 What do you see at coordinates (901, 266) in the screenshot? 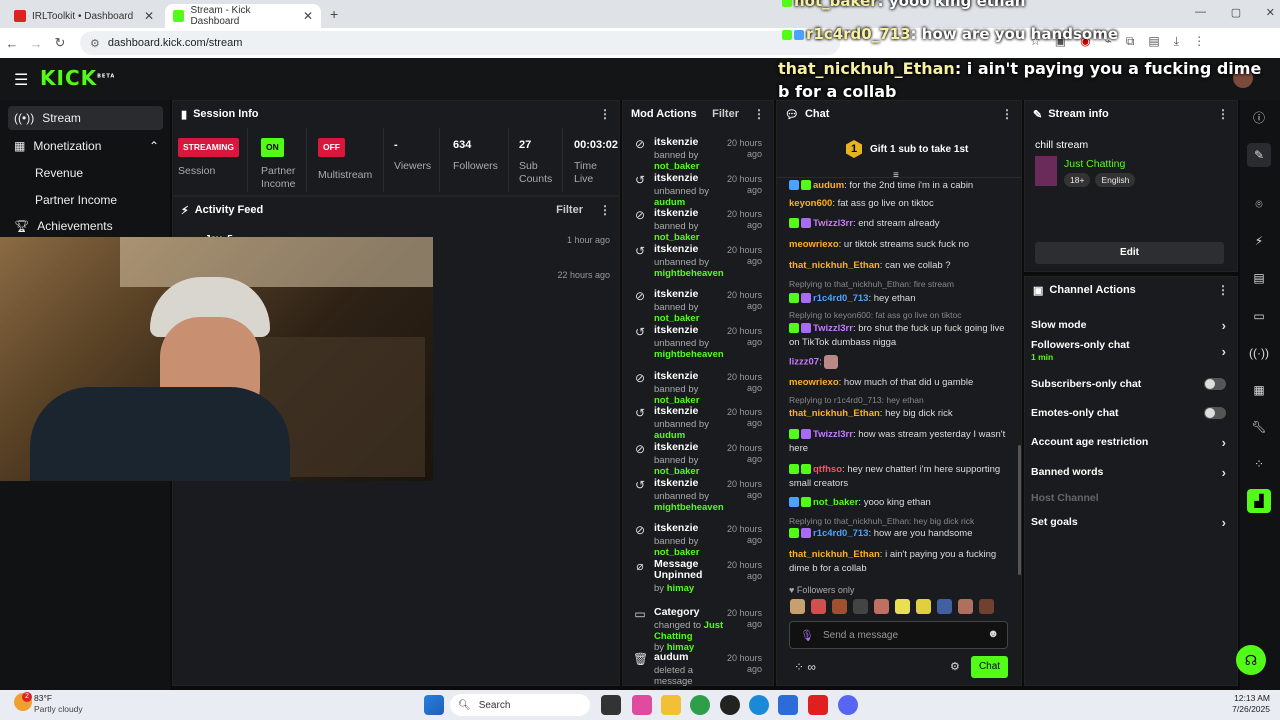
I see `chat-message: that_nickhuh_Ethan: can we collab ?` at bounding box center [901, 266].